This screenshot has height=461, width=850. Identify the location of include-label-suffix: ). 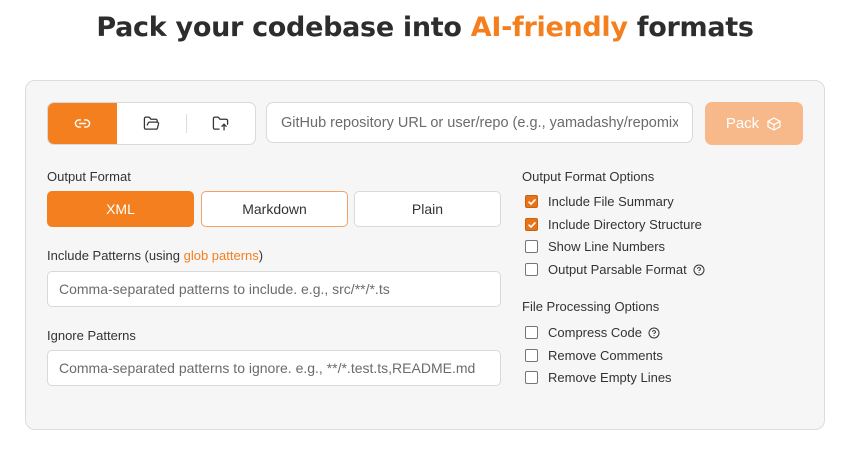
(261, 255).